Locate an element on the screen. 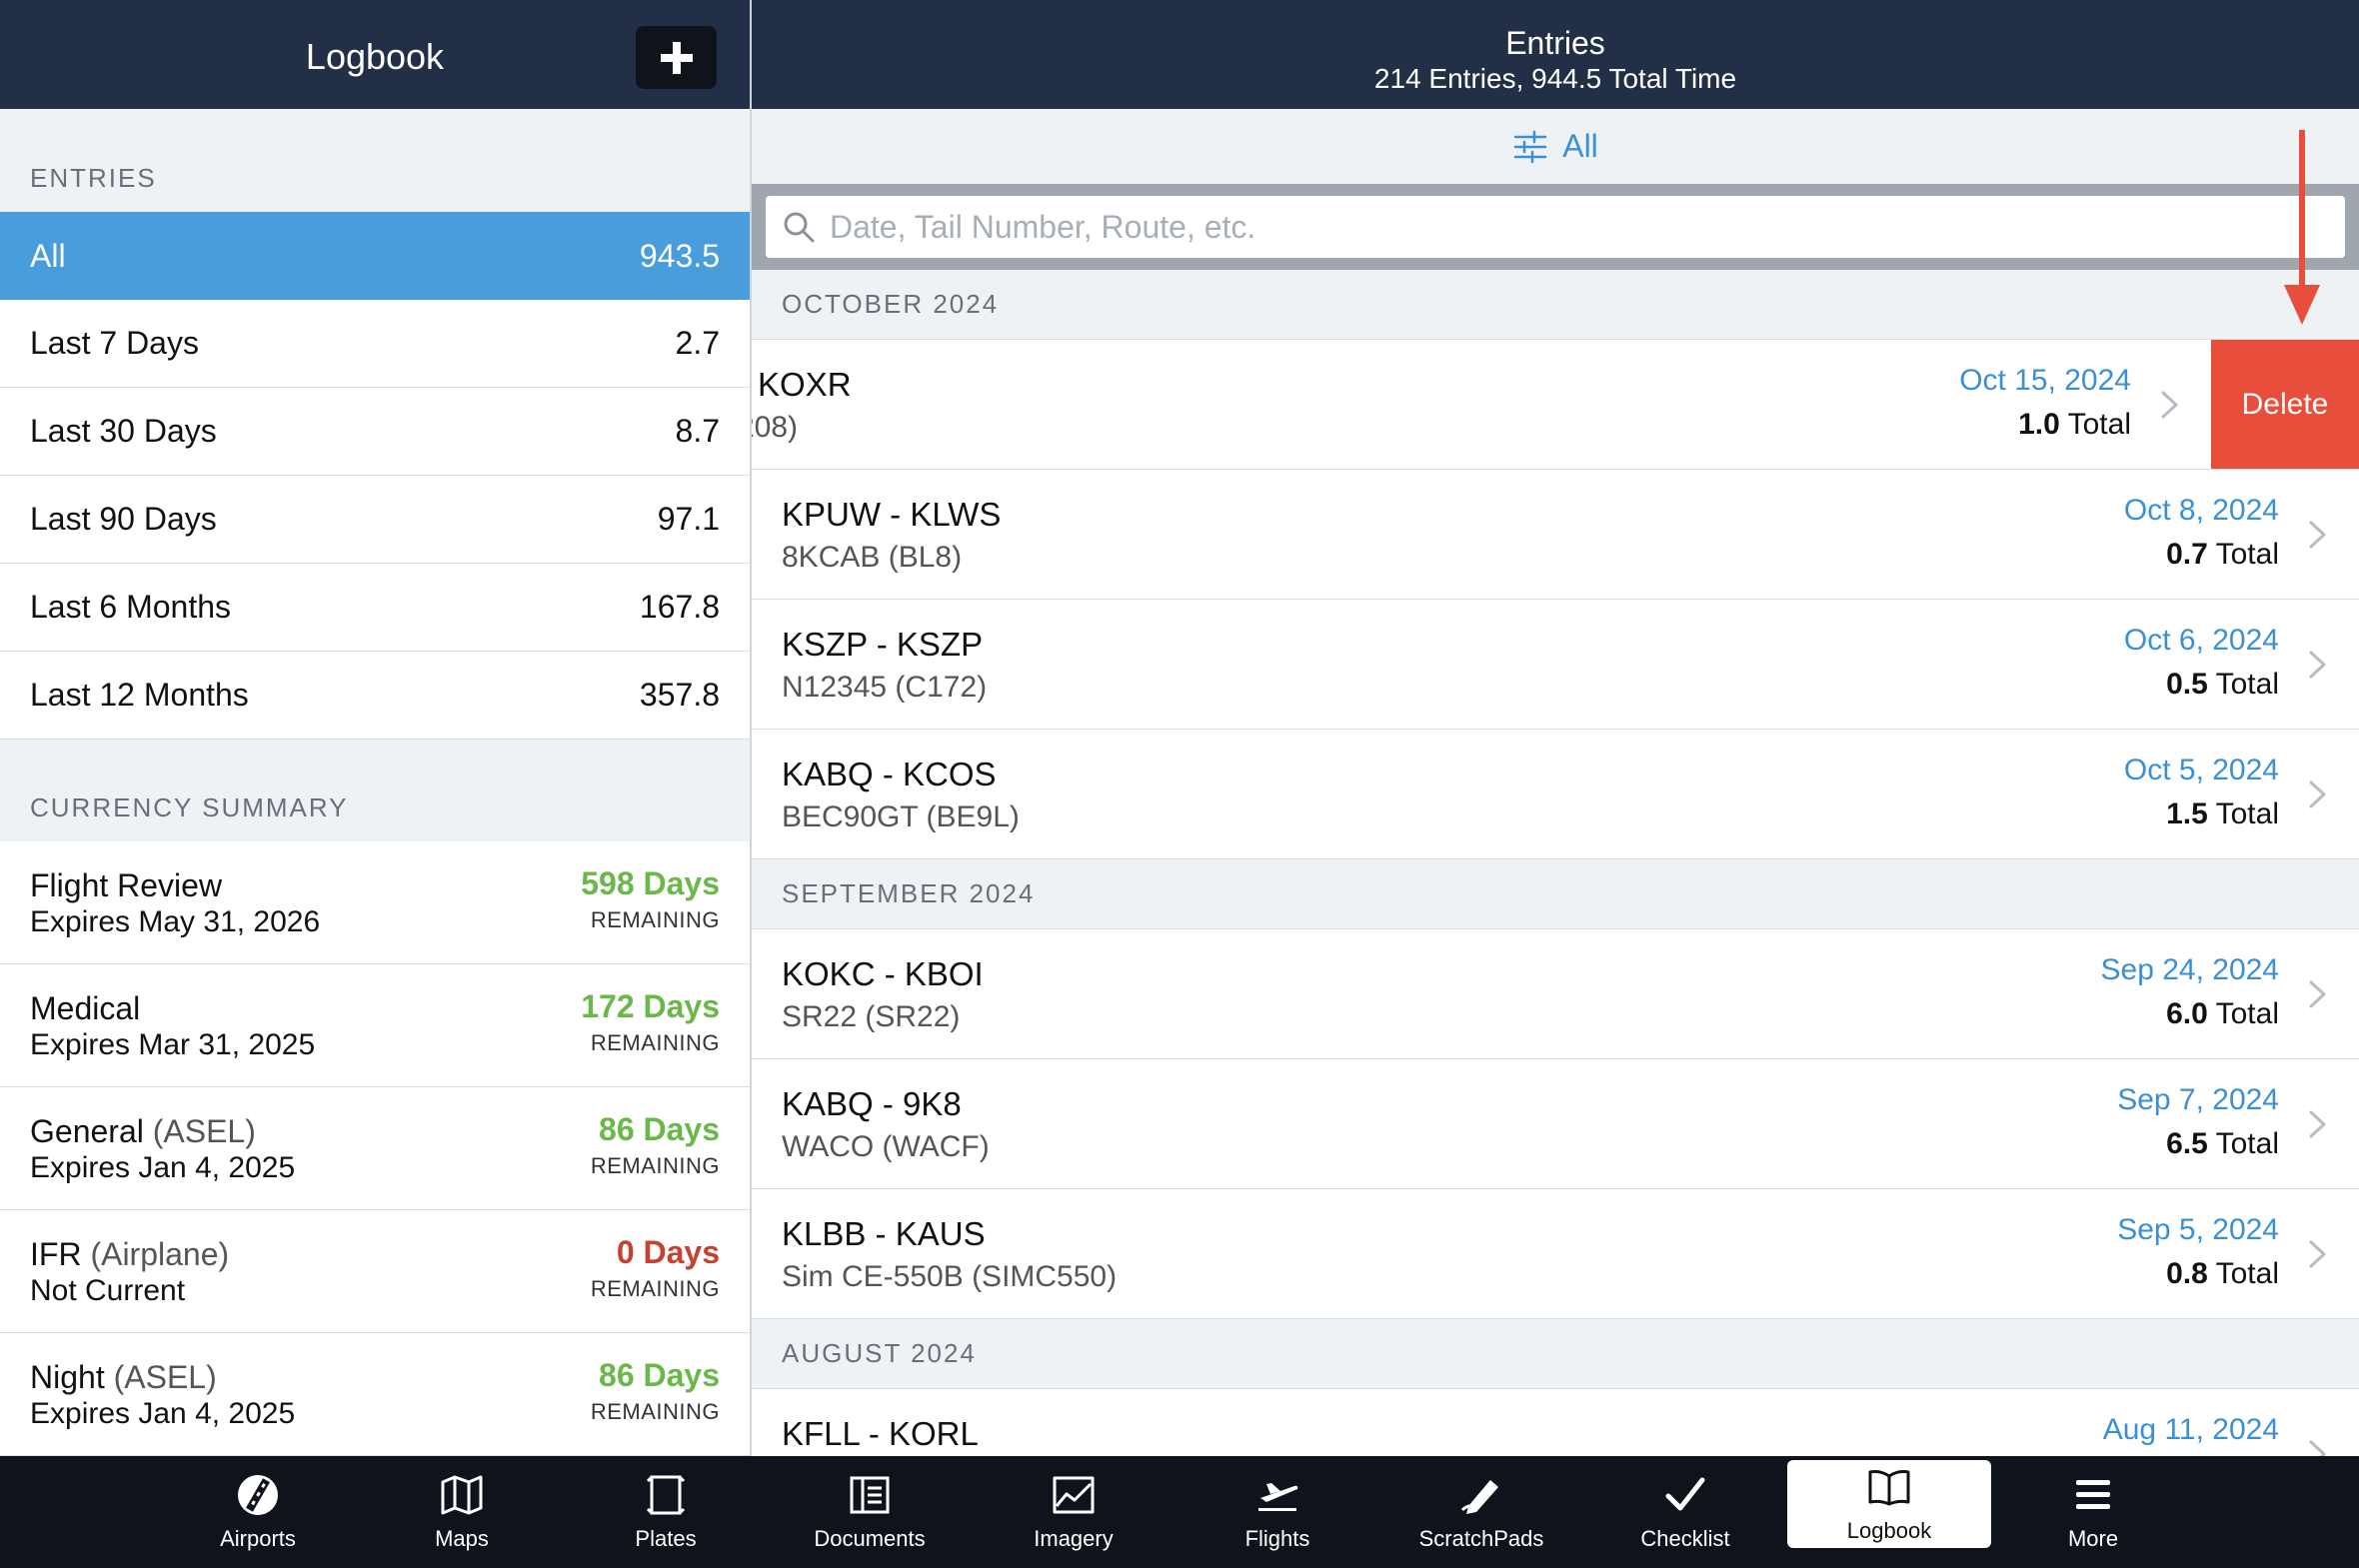  scratchpad-icon is located at coordinates (1479, 1497).